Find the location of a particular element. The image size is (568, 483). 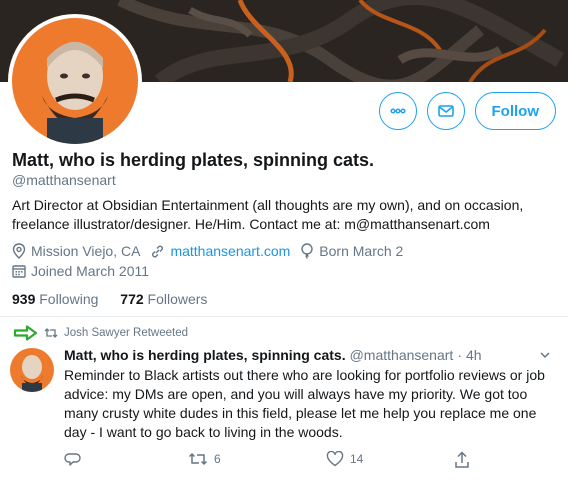

location-item: Mission Viejo, CA is located at coordinates (76, 251).